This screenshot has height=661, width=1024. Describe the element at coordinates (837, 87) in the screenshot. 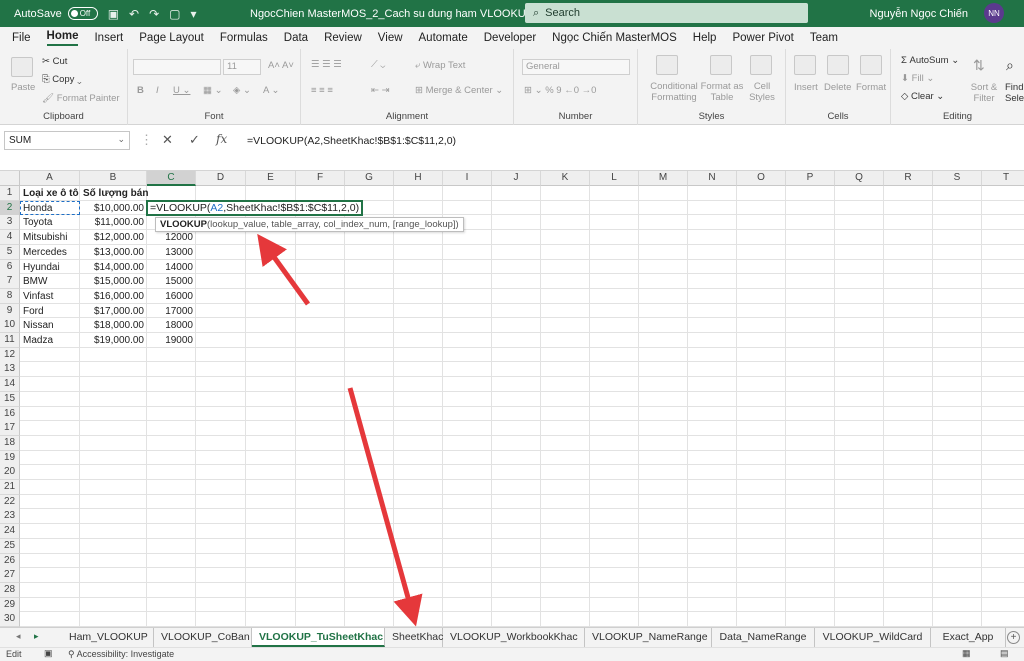

I see `delete-cells-button: Delete` at that location.